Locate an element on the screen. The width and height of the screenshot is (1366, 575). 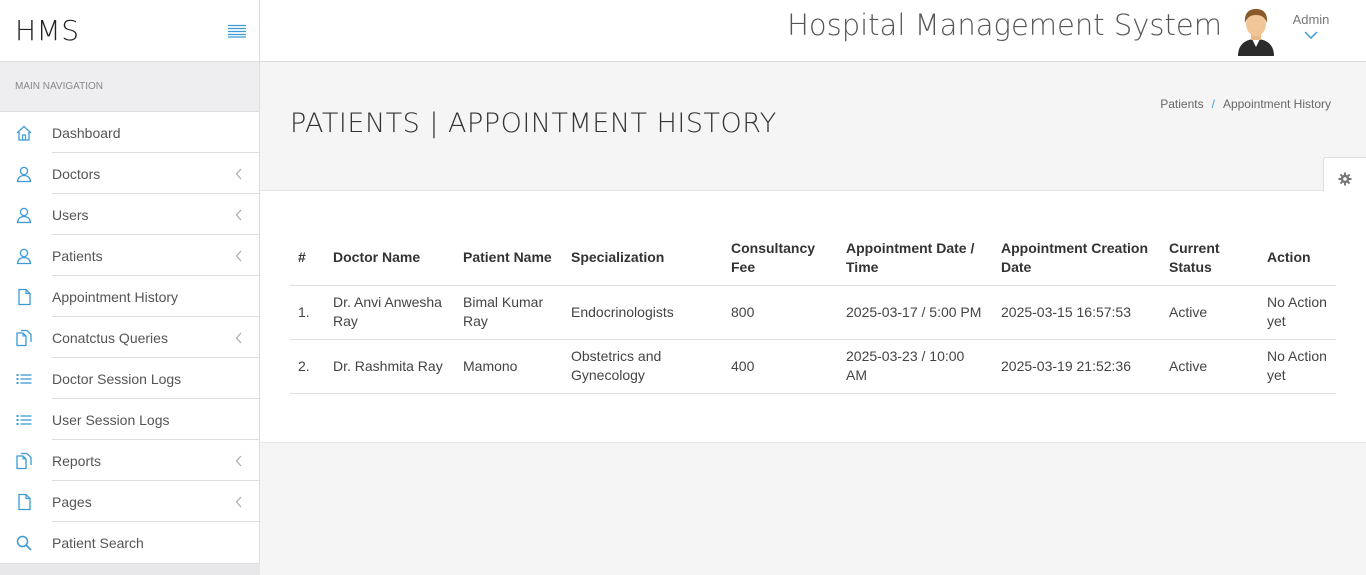
cell-creation-date: 2025-03-15 16:57:53 is located at coordinates (1077, 312).